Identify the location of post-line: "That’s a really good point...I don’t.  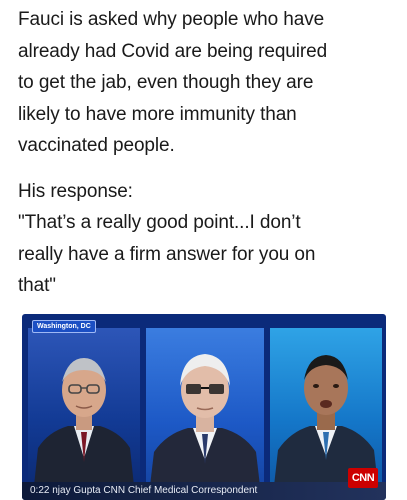
(159, 222).